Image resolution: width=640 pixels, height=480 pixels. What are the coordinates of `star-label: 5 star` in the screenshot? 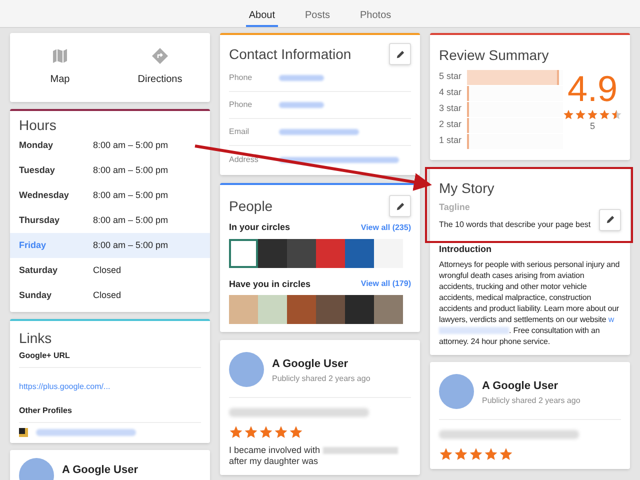 It's located at (451, 77).